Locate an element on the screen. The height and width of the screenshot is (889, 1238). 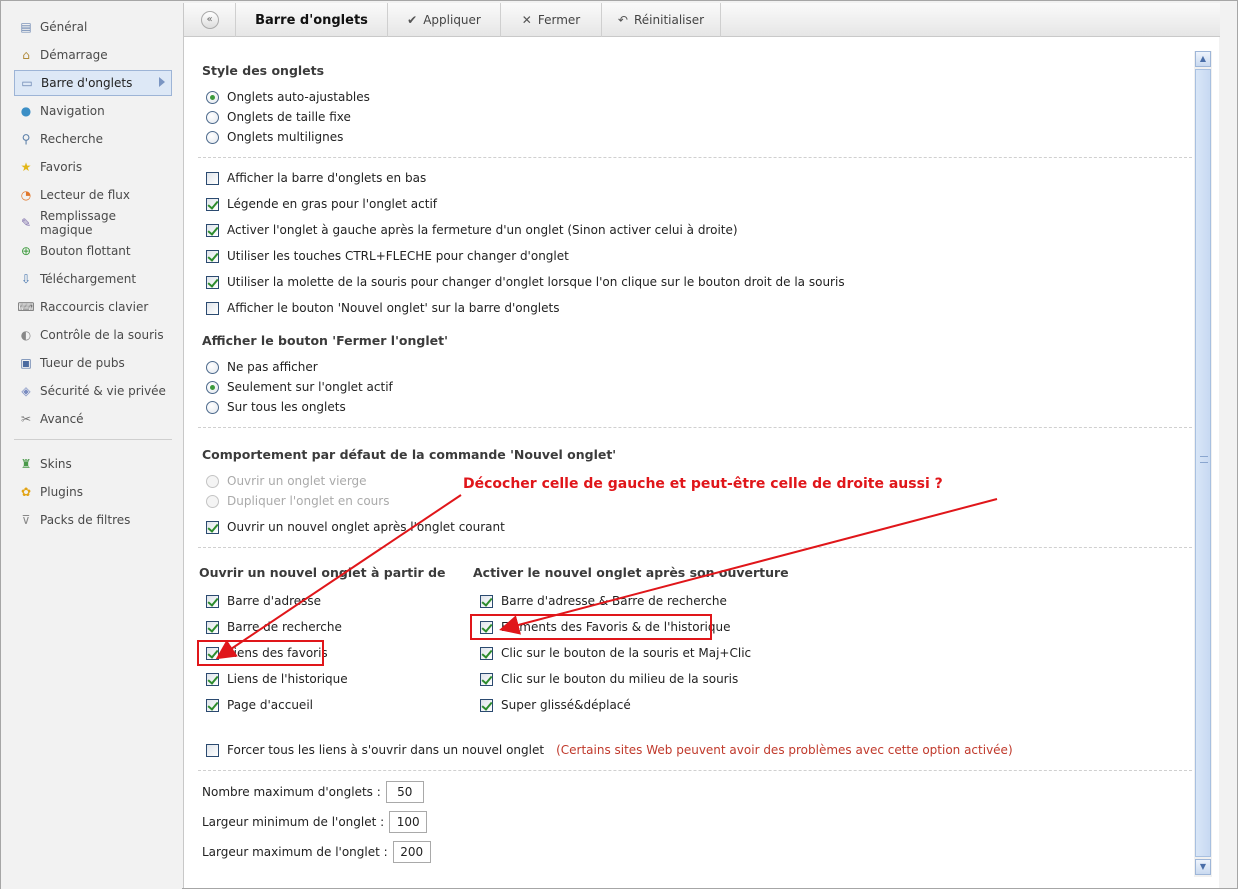
option-label: Super glissé&déplacé is located at coordinates (566, 705).